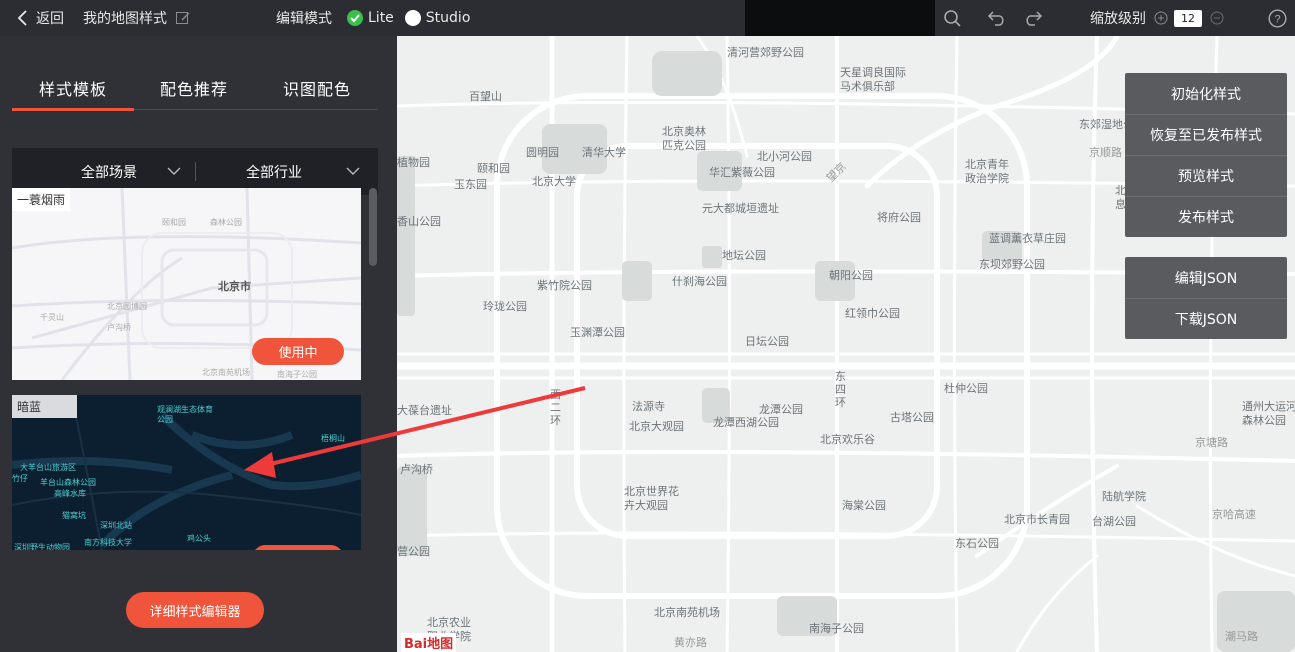  I want to click on map-label: 京塘路, so click(1211, 442).